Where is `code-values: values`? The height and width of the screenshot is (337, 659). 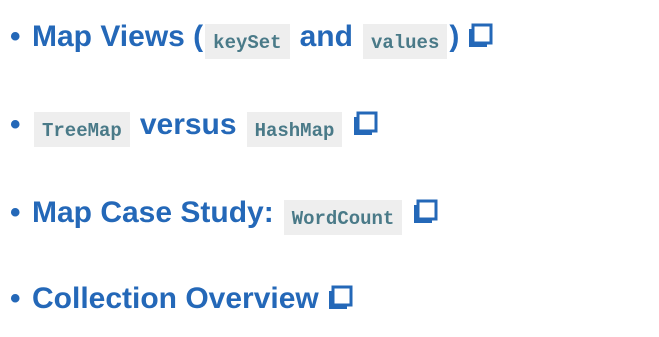
code-values: values is located at coordinates (405, 41).